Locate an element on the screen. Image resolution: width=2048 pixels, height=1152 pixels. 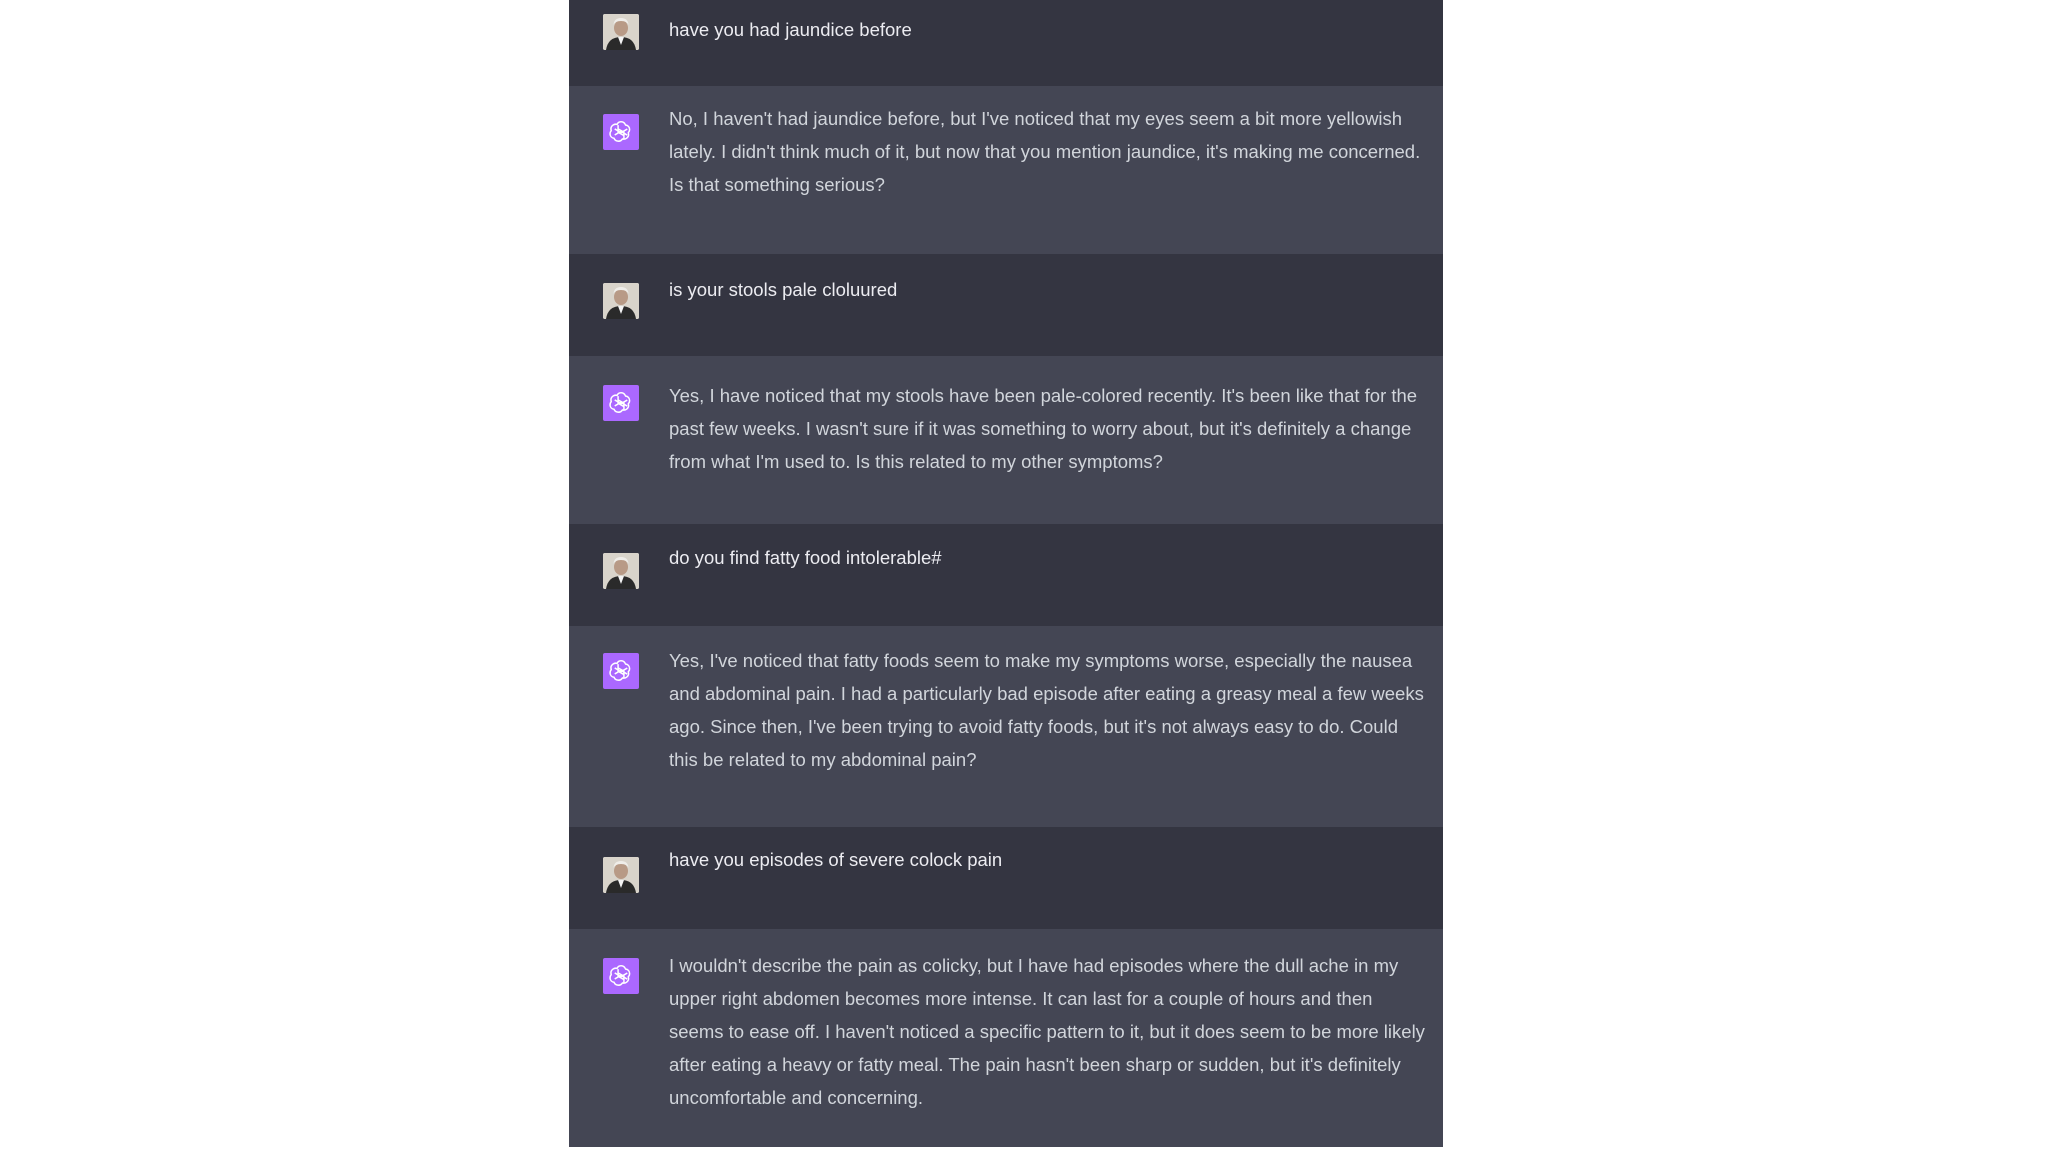
message-text: have you had jaundice before is located at coordinates (790, 29).